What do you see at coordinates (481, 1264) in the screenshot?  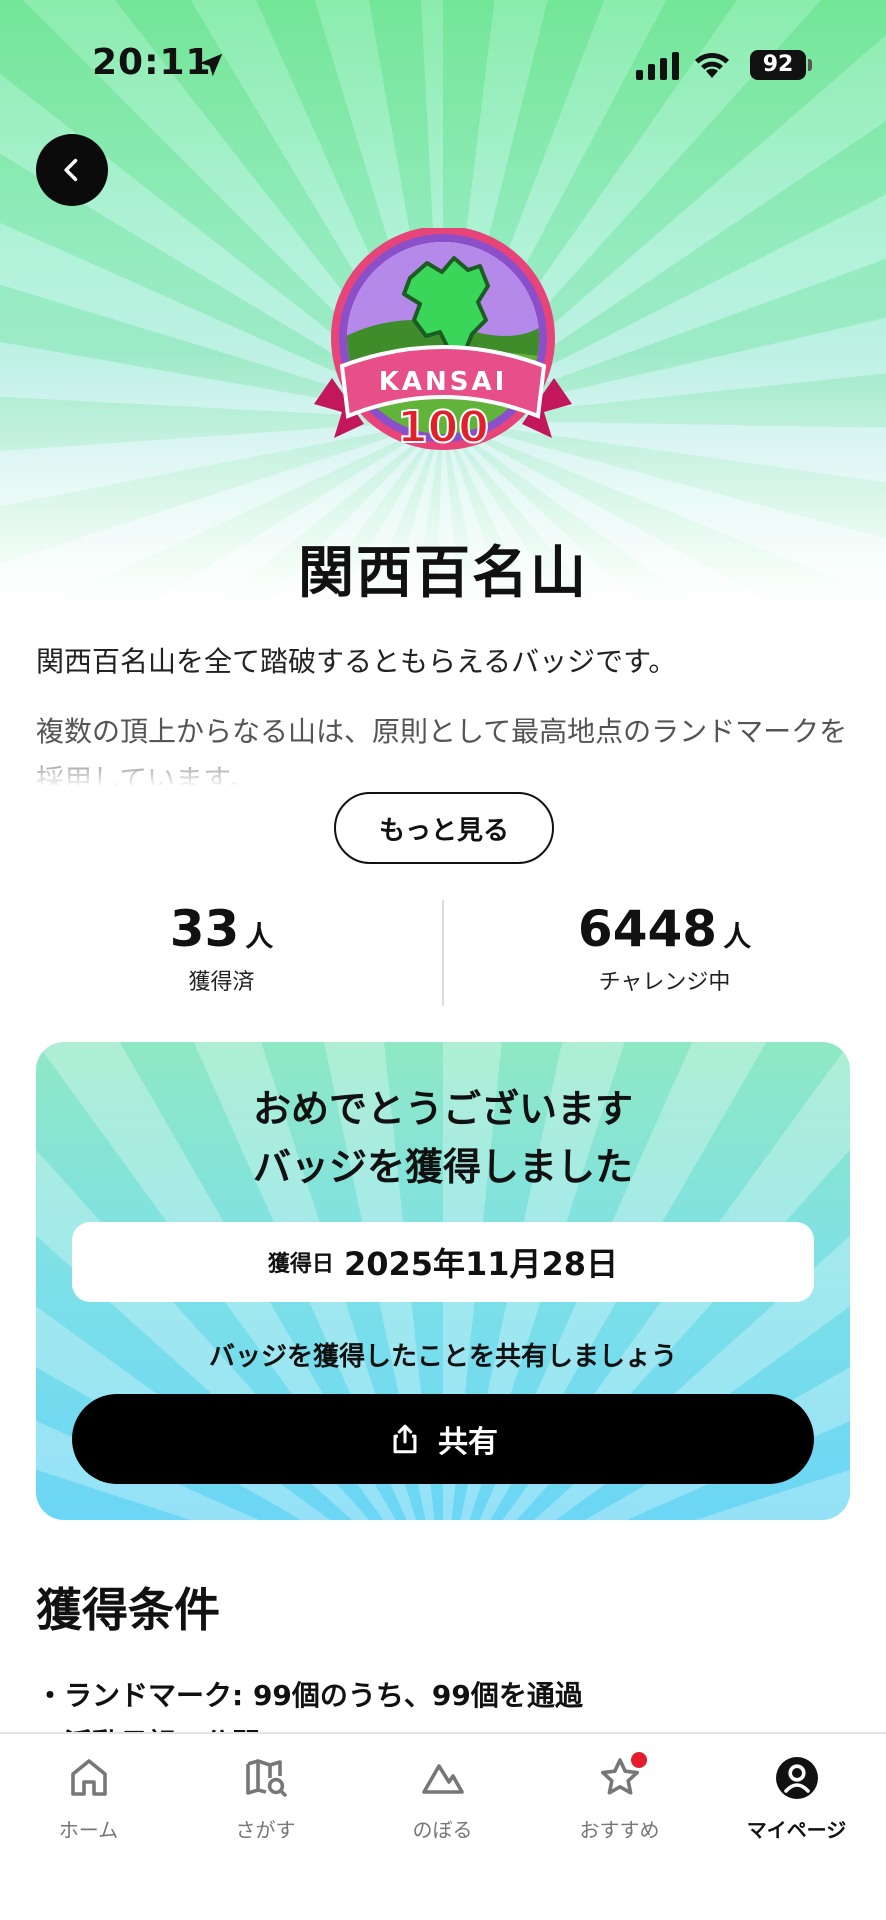 I see `acquired-date-value: 2025年11月28日` at bounding box center [481, 1264].